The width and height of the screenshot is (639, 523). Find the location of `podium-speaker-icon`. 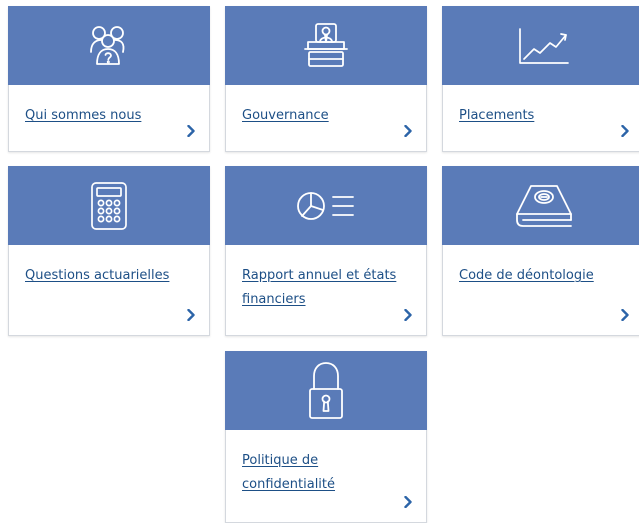

podium-speaker-icon is located at coordinates (326, 46).